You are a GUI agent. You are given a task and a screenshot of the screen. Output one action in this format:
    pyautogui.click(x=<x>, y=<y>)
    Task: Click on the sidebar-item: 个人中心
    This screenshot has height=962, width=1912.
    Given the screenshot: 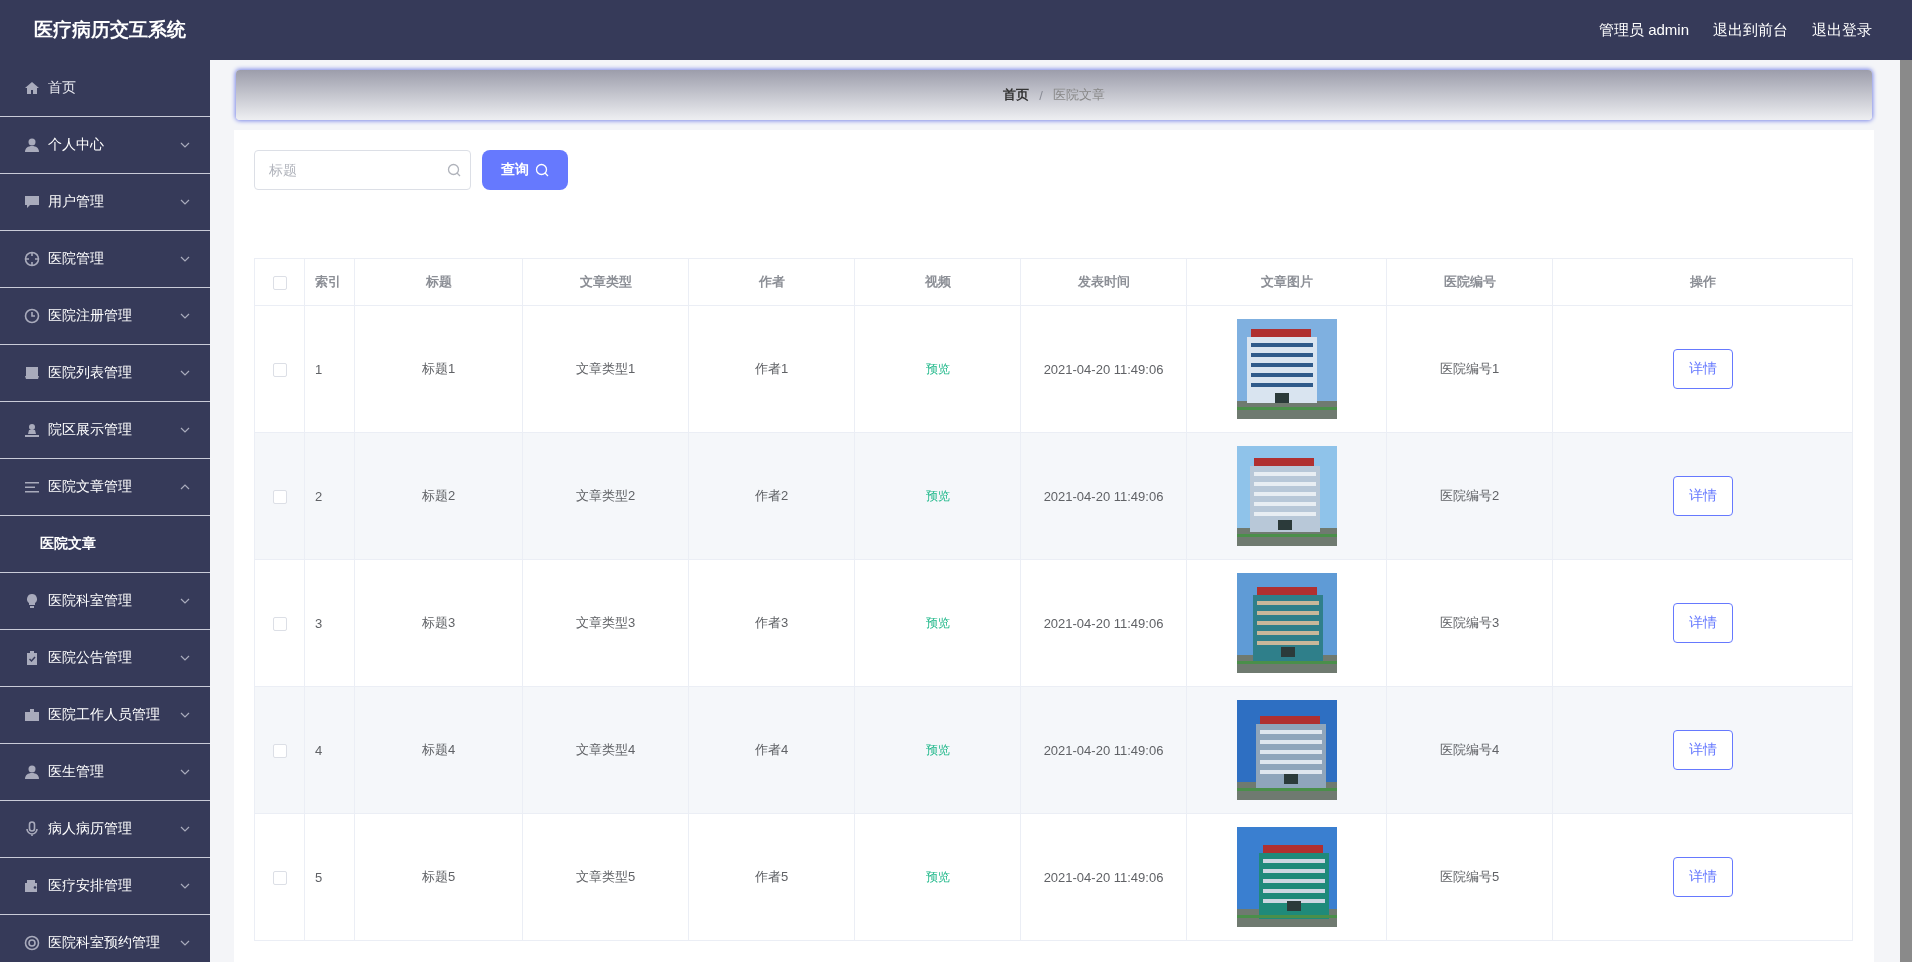 What is the action you would take?
    pyautogui.click(x=105, y=145)
    